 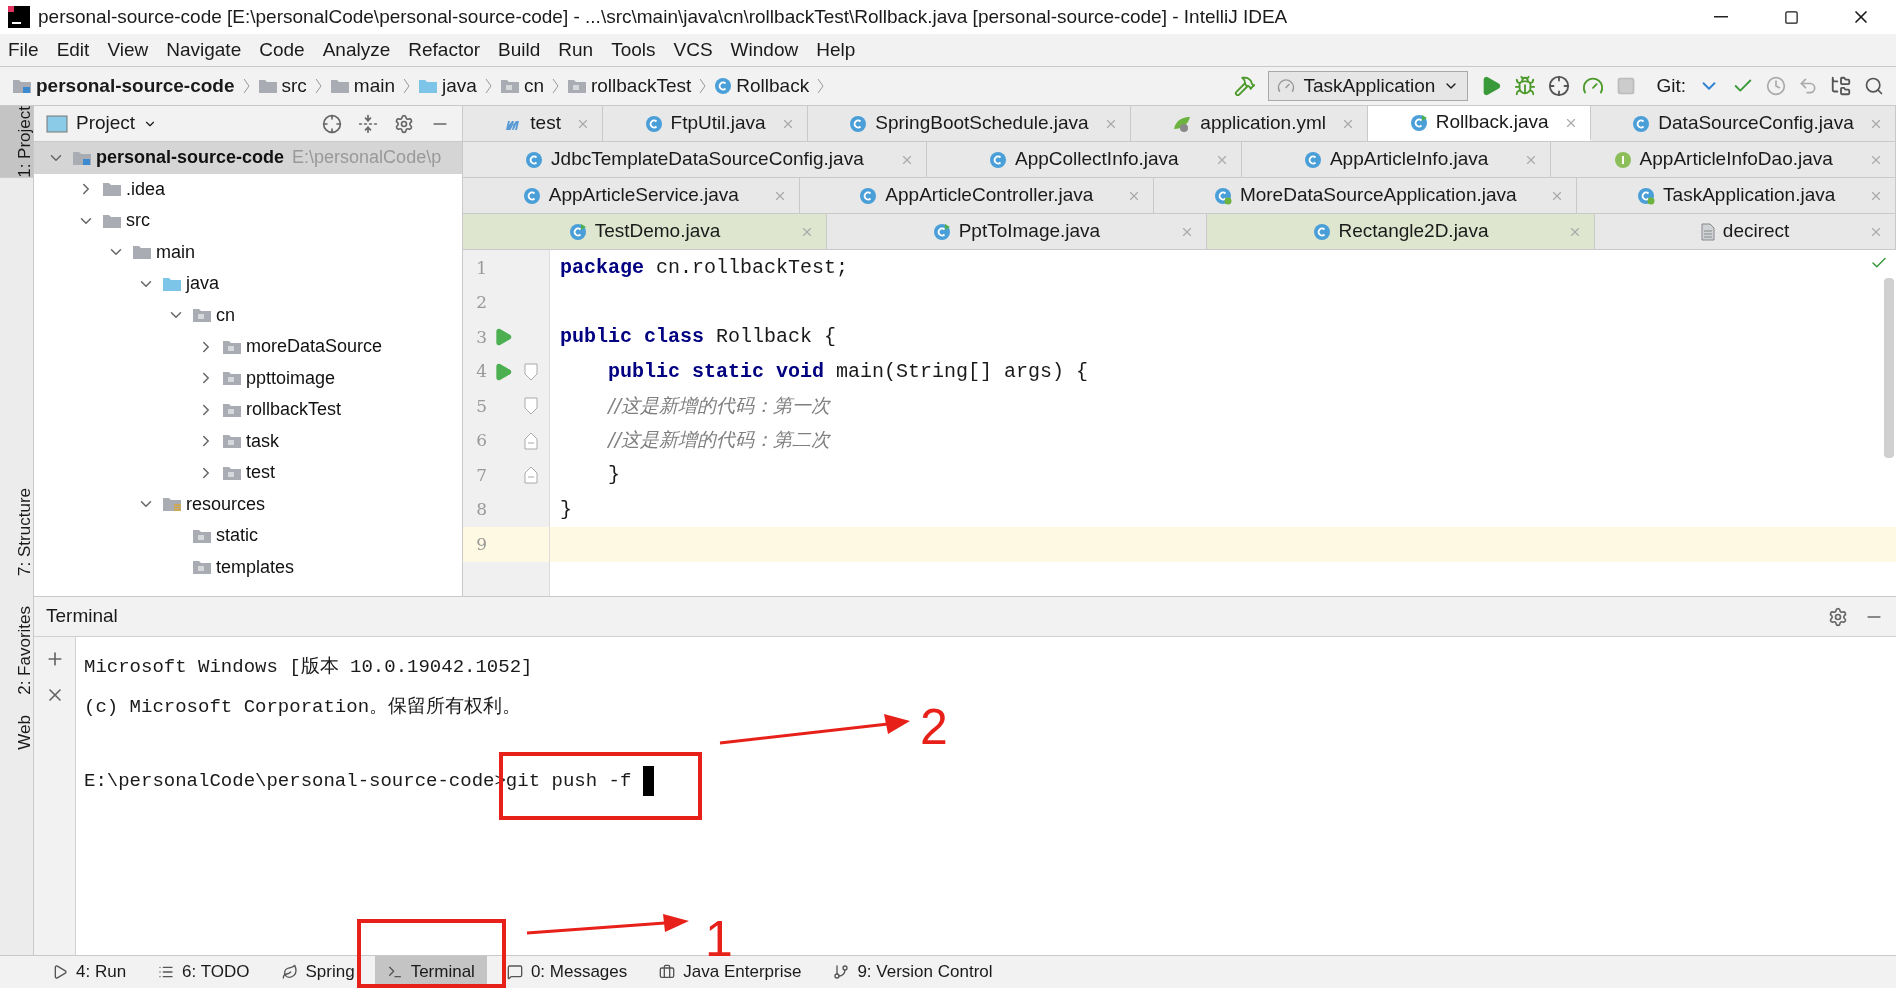 What do you see at coordinates (695, 159) in the screenshot?
I see `editor-tab: JdbcTemplateDataSourceConfig.java` at bounding box center [695, 159].